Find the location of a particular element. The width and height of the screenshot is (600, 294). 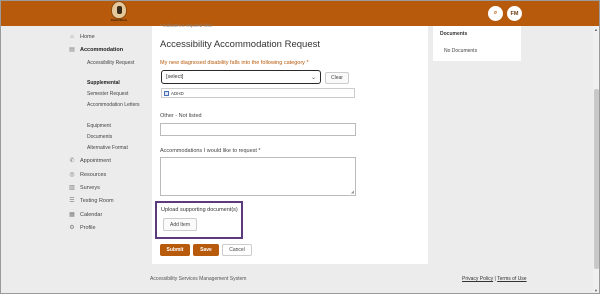

sidebar-item-appointment: ✆ Appointment is located at coordinates (90, 161).